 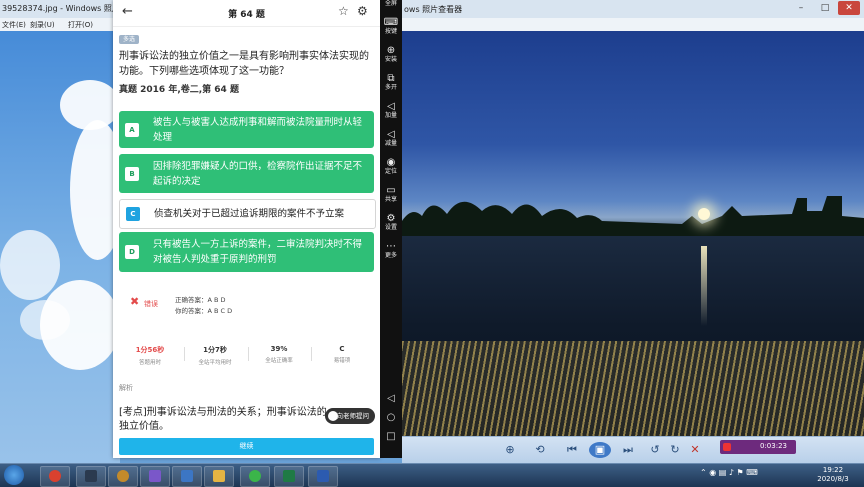 I want to click on menu-burn: 刻录(U), so click(x=42, y=25).